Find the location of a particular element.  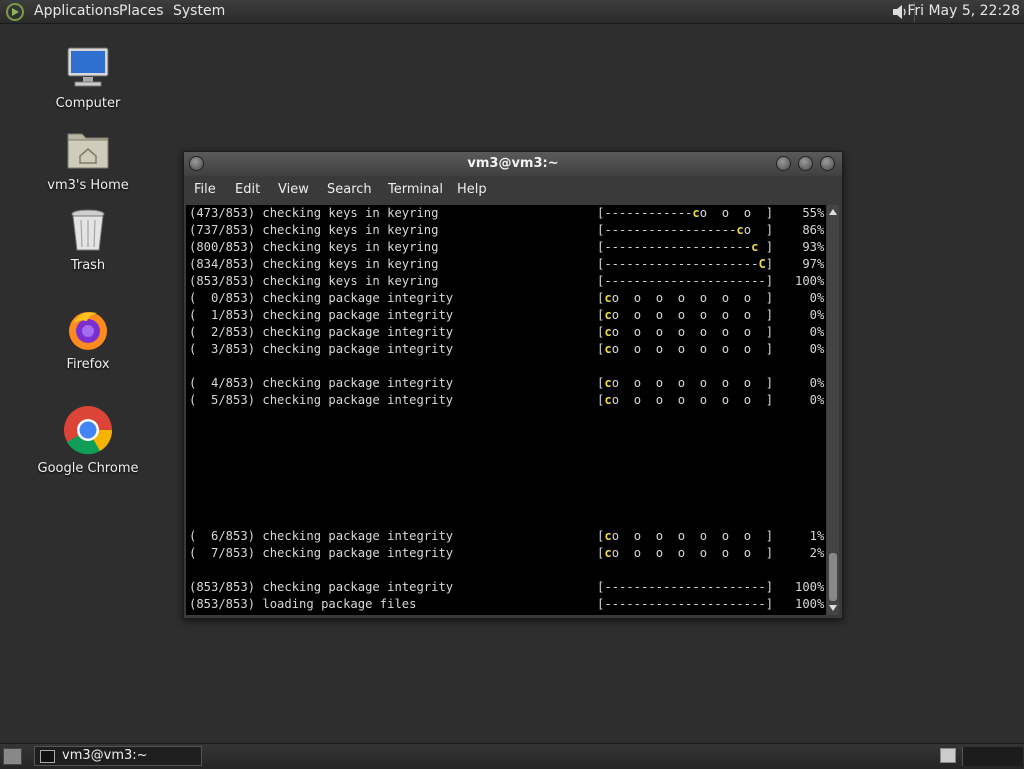

trash-icon is located at coordinates (88, 230).